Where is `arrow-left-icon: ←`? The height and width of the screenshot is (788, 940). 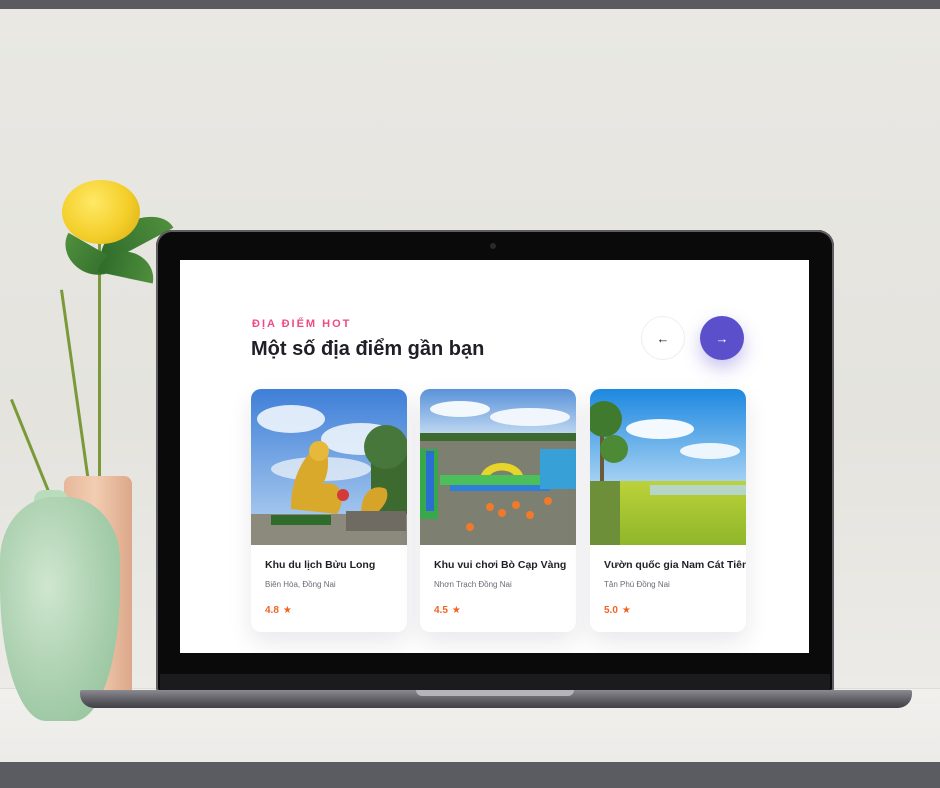 arrow-left-icon: ← is located at coordinates (663, 338).